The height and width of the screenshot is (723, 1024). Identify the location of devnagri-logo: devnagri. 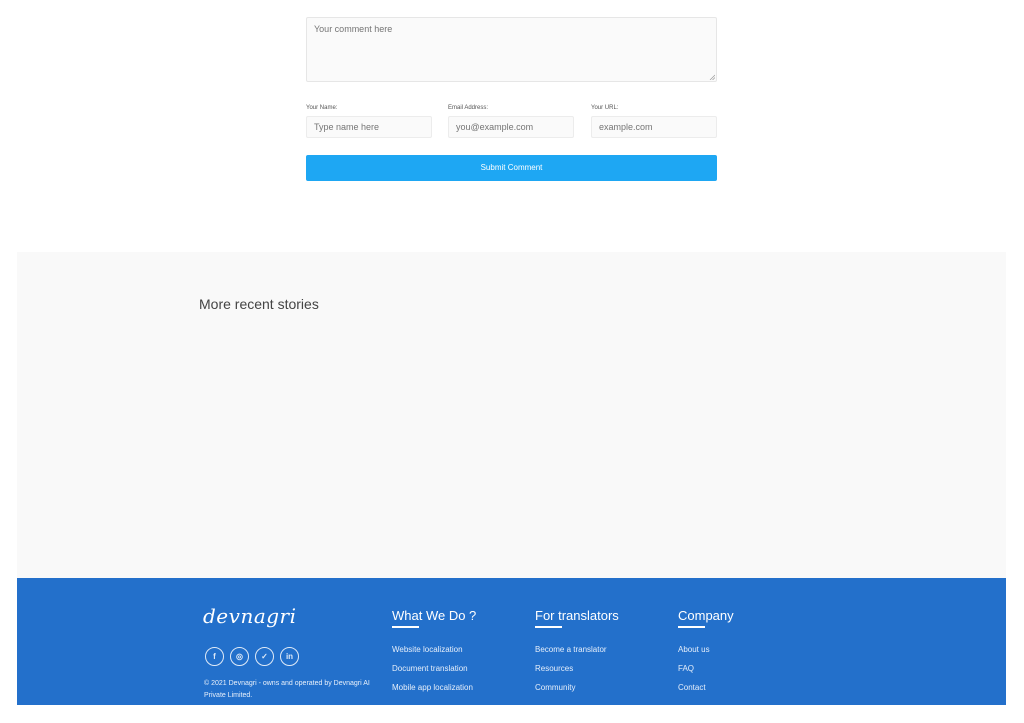
(250, 616).